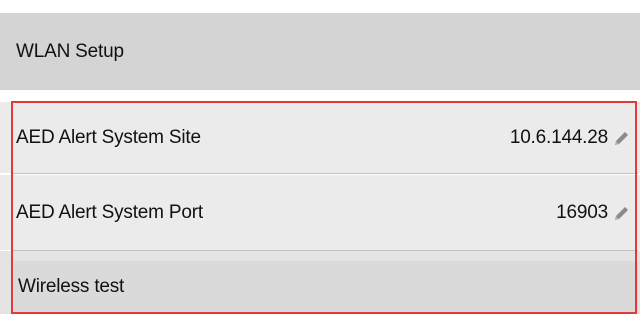 The height and width of the screenshot is (323, 640). Describe the element at coordinates (325, 173) in the screenshot. I see `divider` at that location.